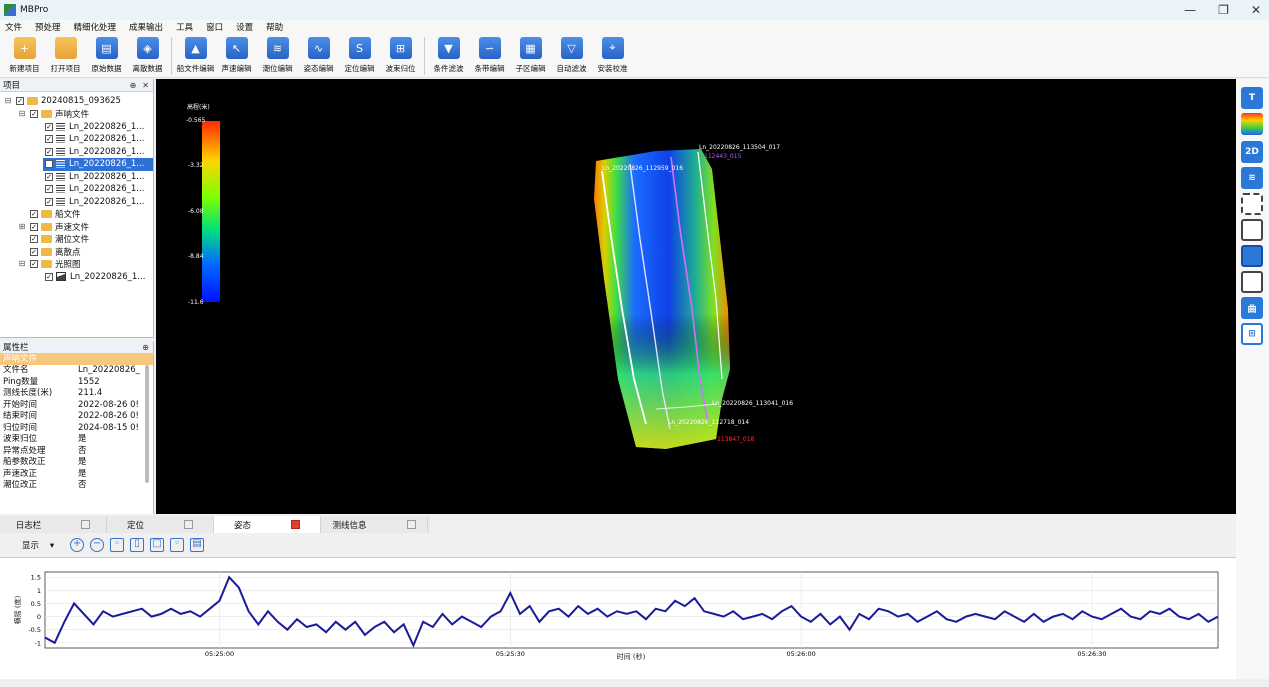  I want to click on grid-select-icon: ⊞, so click(1252, 334).